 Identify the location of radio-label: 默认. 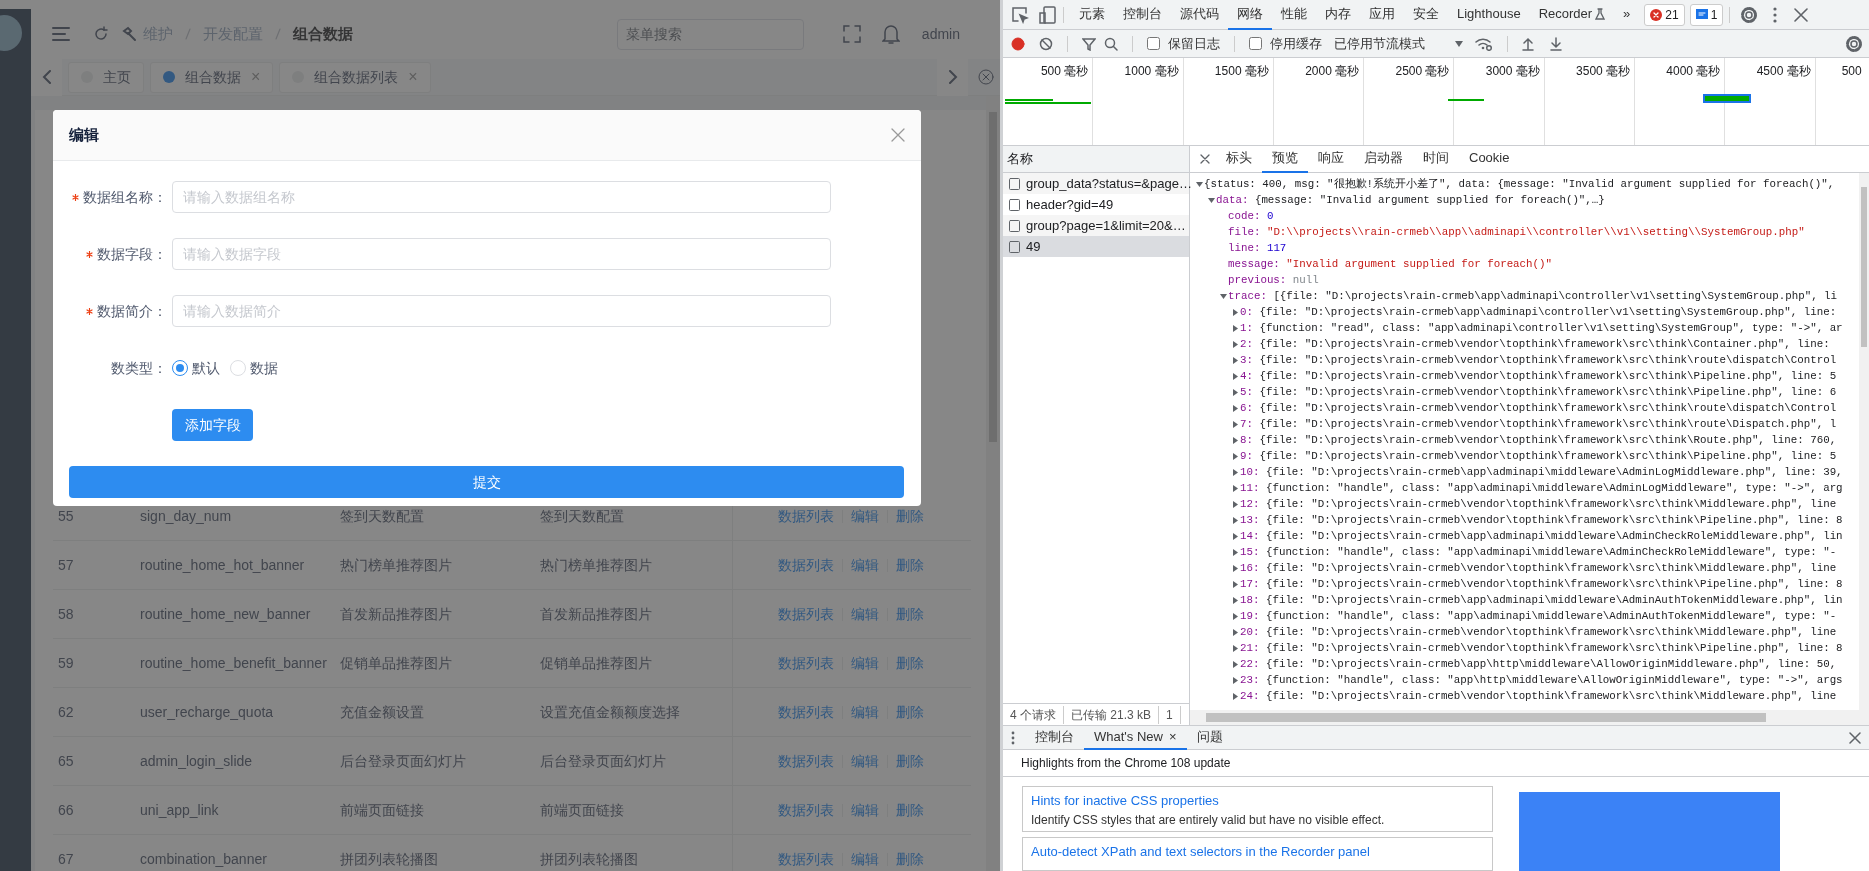
(206, 368).